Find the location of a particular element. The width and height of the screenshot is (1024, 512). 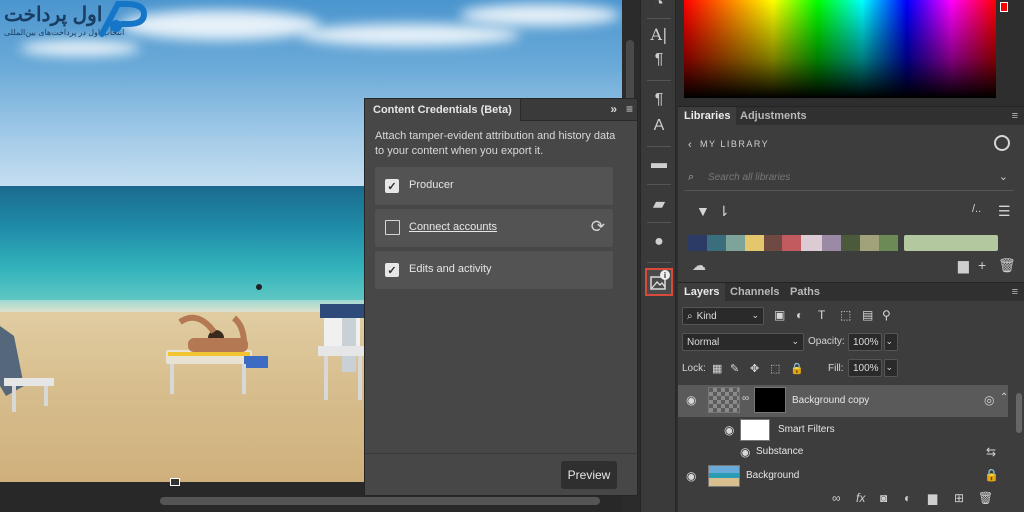

group-folder-icon: ▆ is located at coordinates (932, 498).